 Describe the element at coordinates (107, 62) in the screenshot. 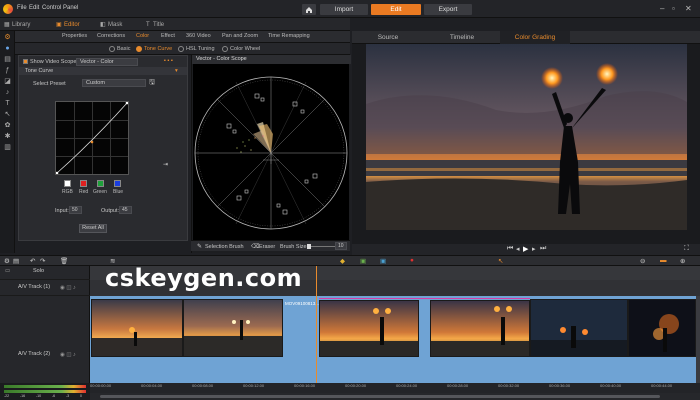

I see `scope-type-select: Vector - Color` at that location.